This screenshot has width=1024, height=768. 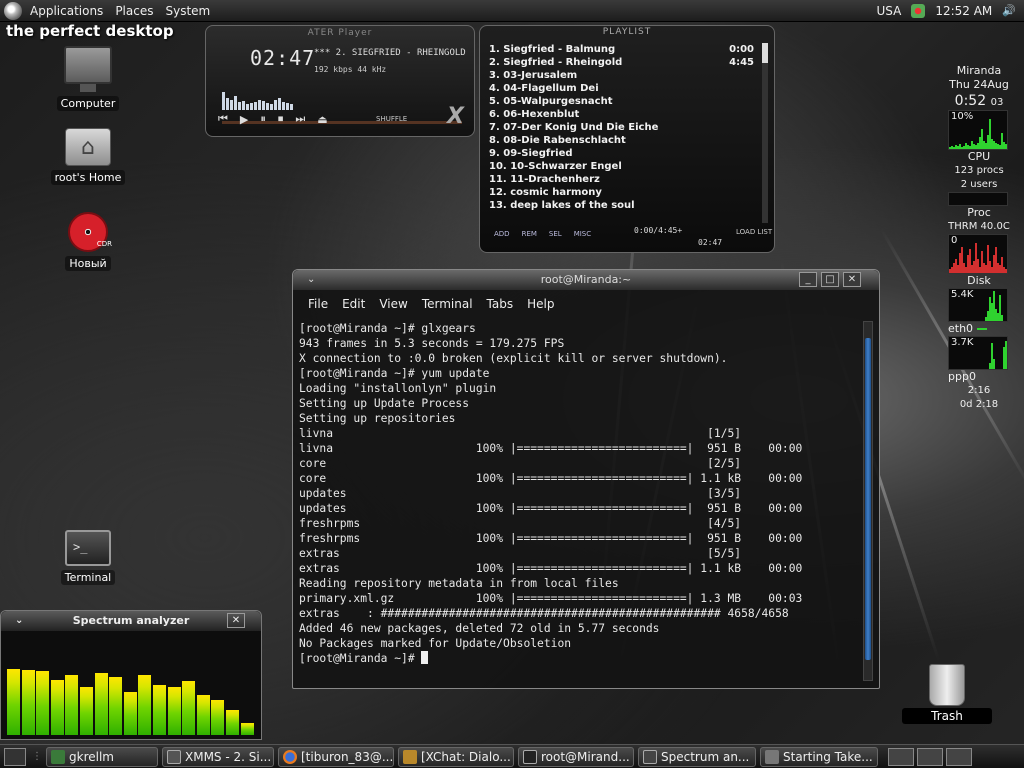 I want to click on computer-desktop-icon: Computer, so click(x=88, y=78).